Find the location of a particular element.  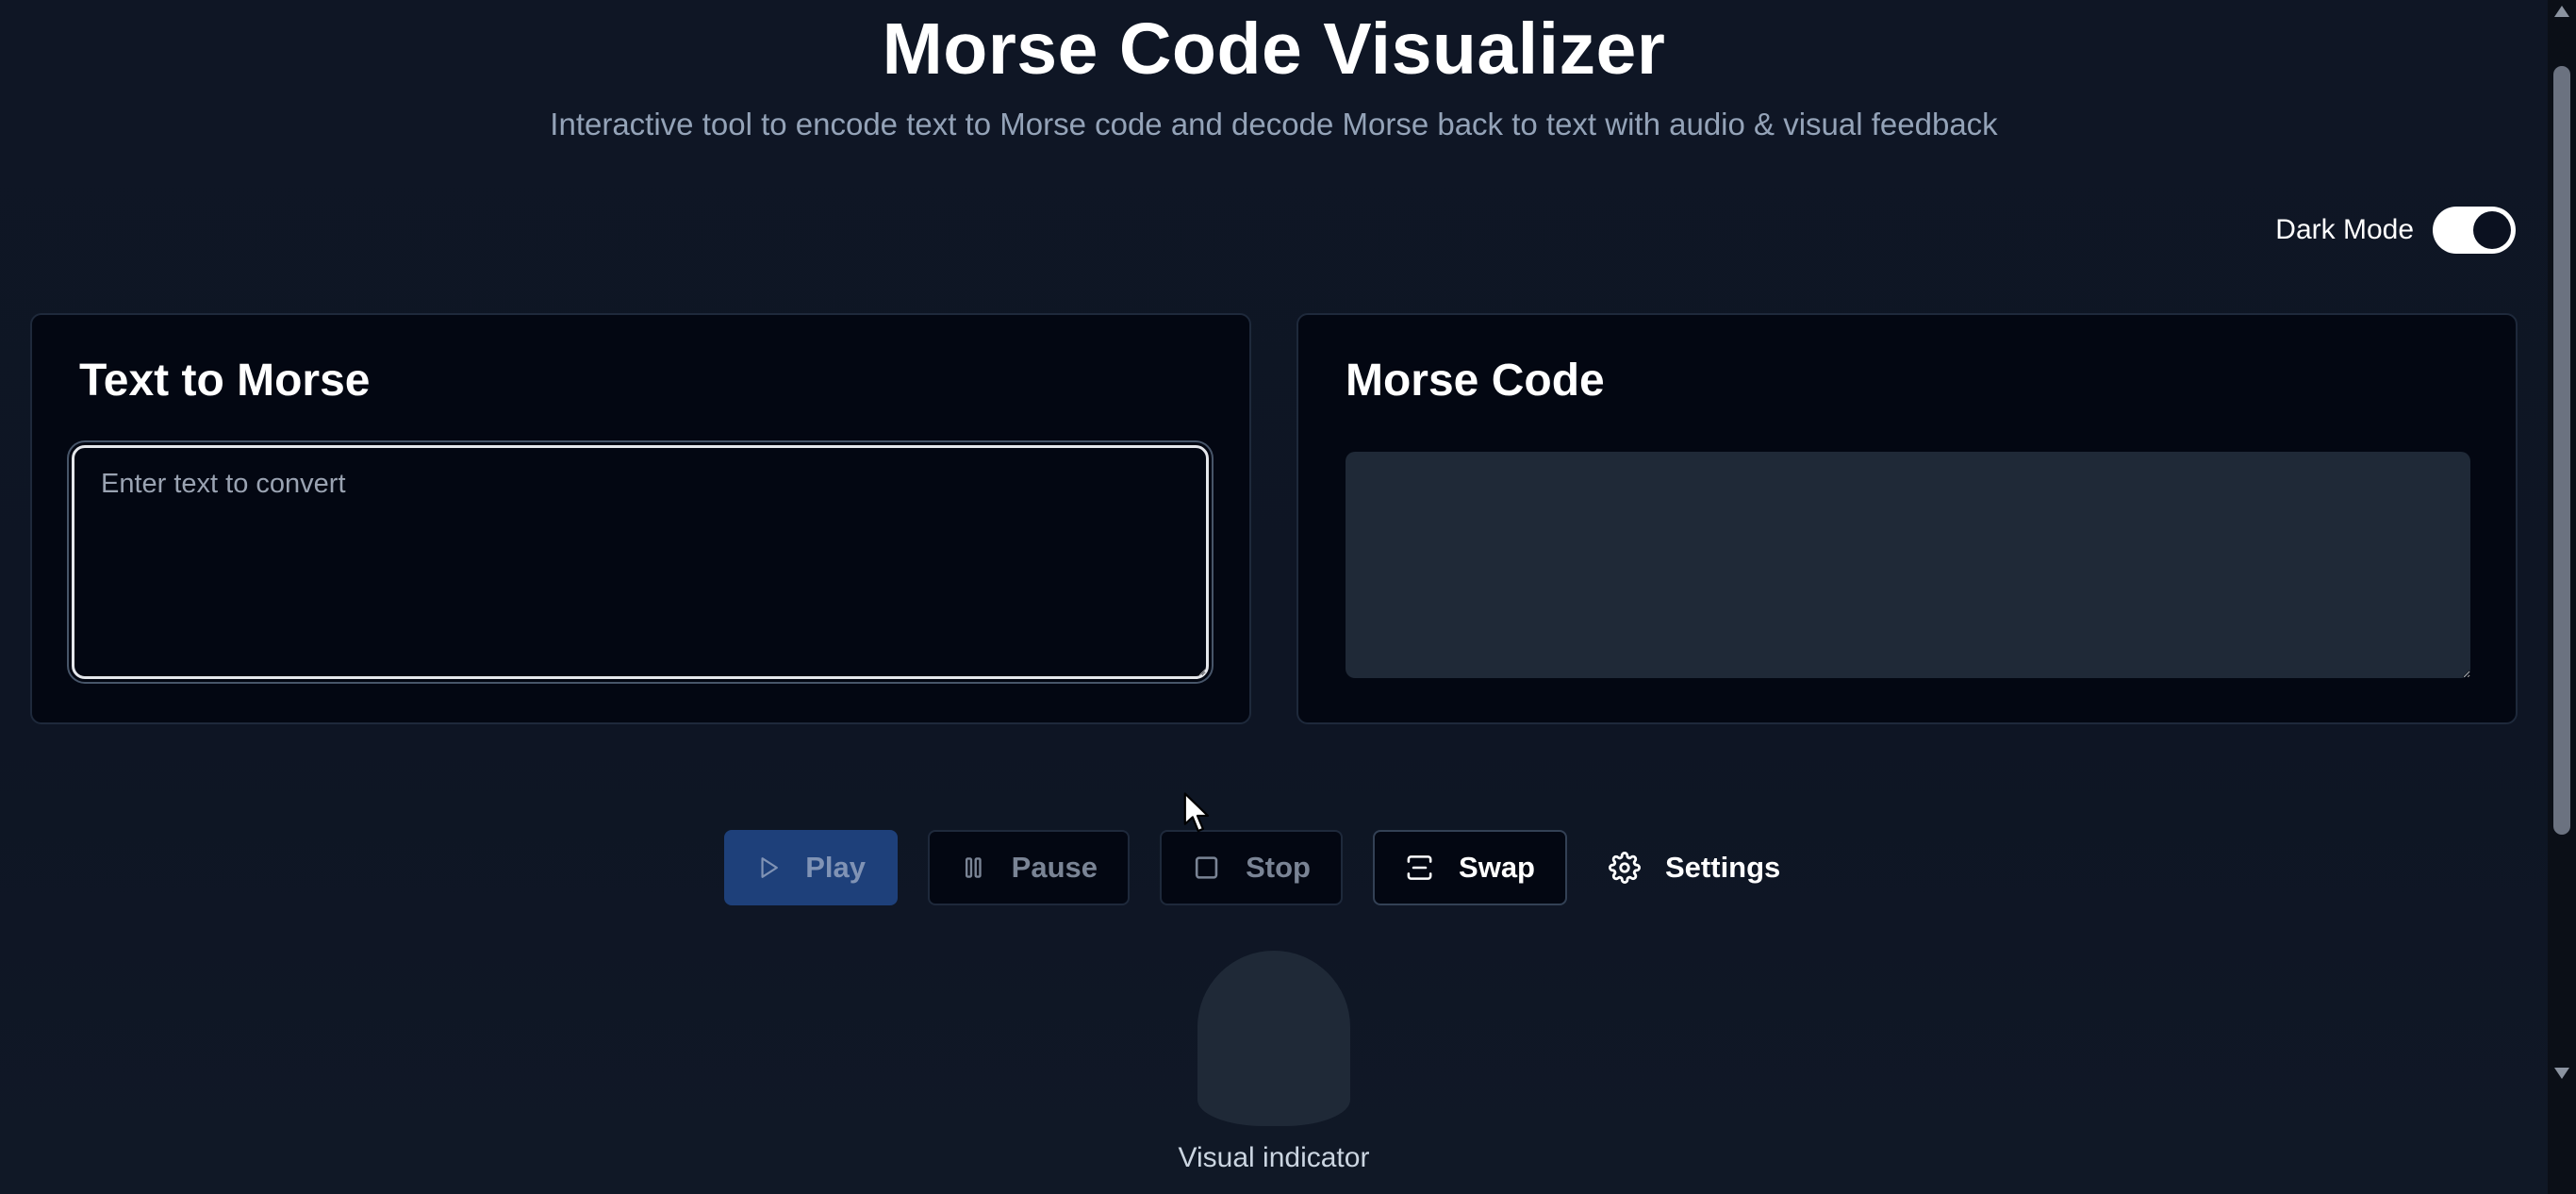

play-label: Play is located at coordinates (835, 867).